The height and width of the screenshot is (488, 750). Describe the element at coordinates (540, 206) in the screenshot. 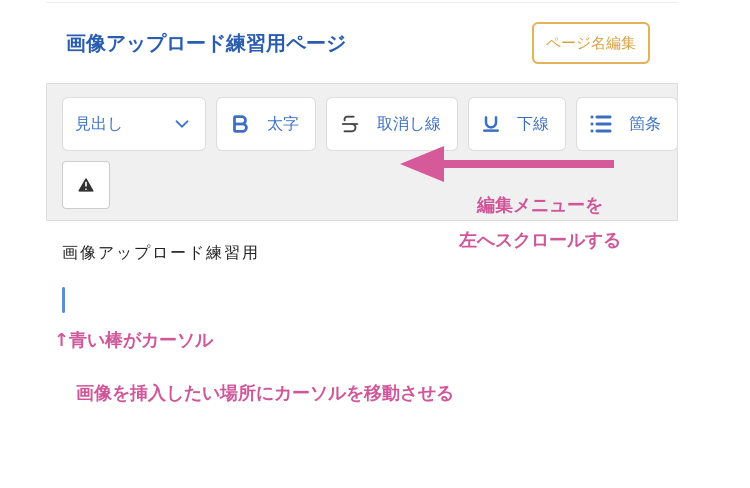

I see `scroll-note: 編集メニューを` at that location.